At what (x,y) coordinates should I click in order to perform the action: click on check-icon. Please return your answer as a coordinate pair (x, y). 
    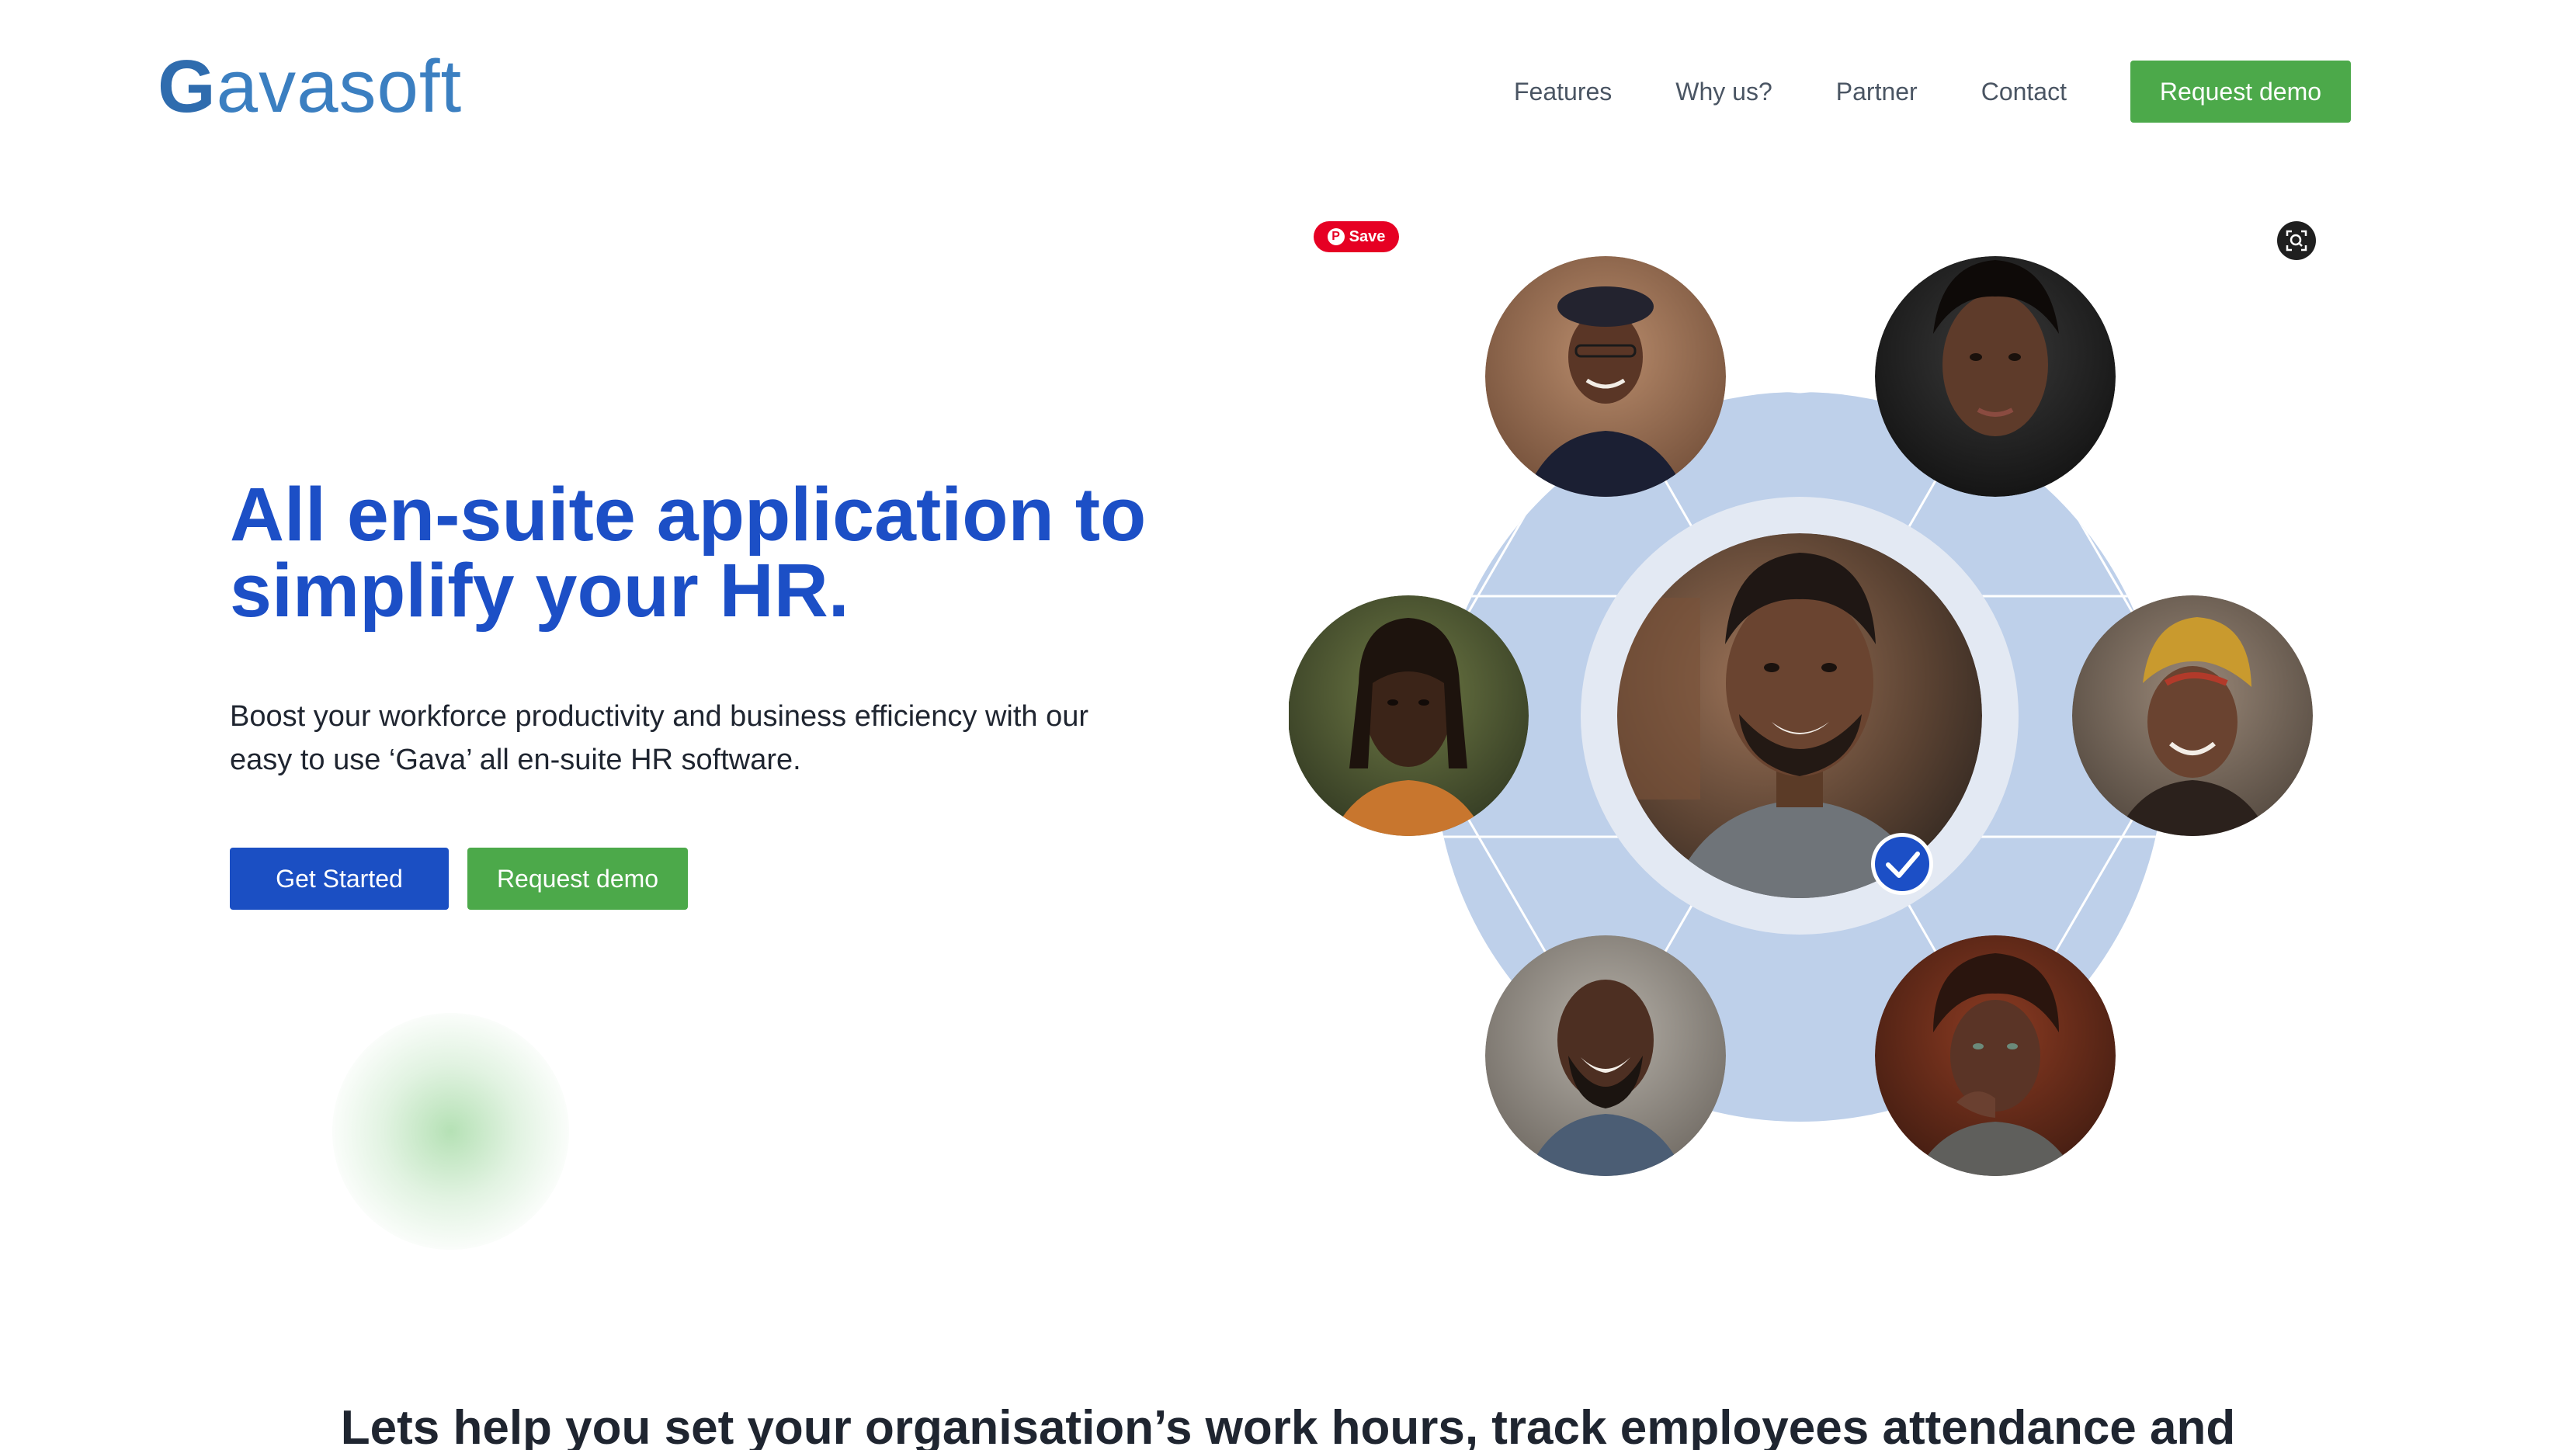
    Looking at the image, I should click on (1902, 864).